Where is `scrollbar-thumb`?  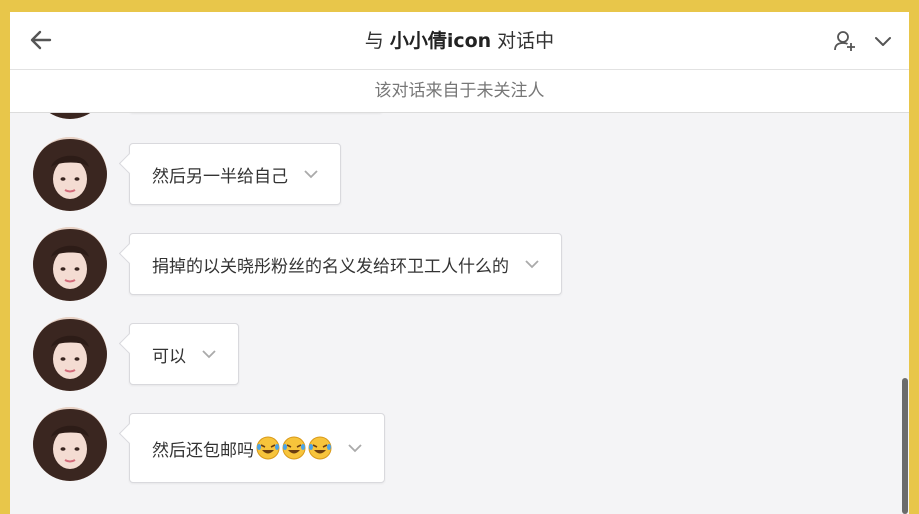 scrollbar-thumb is located at coordinates (905, 446).